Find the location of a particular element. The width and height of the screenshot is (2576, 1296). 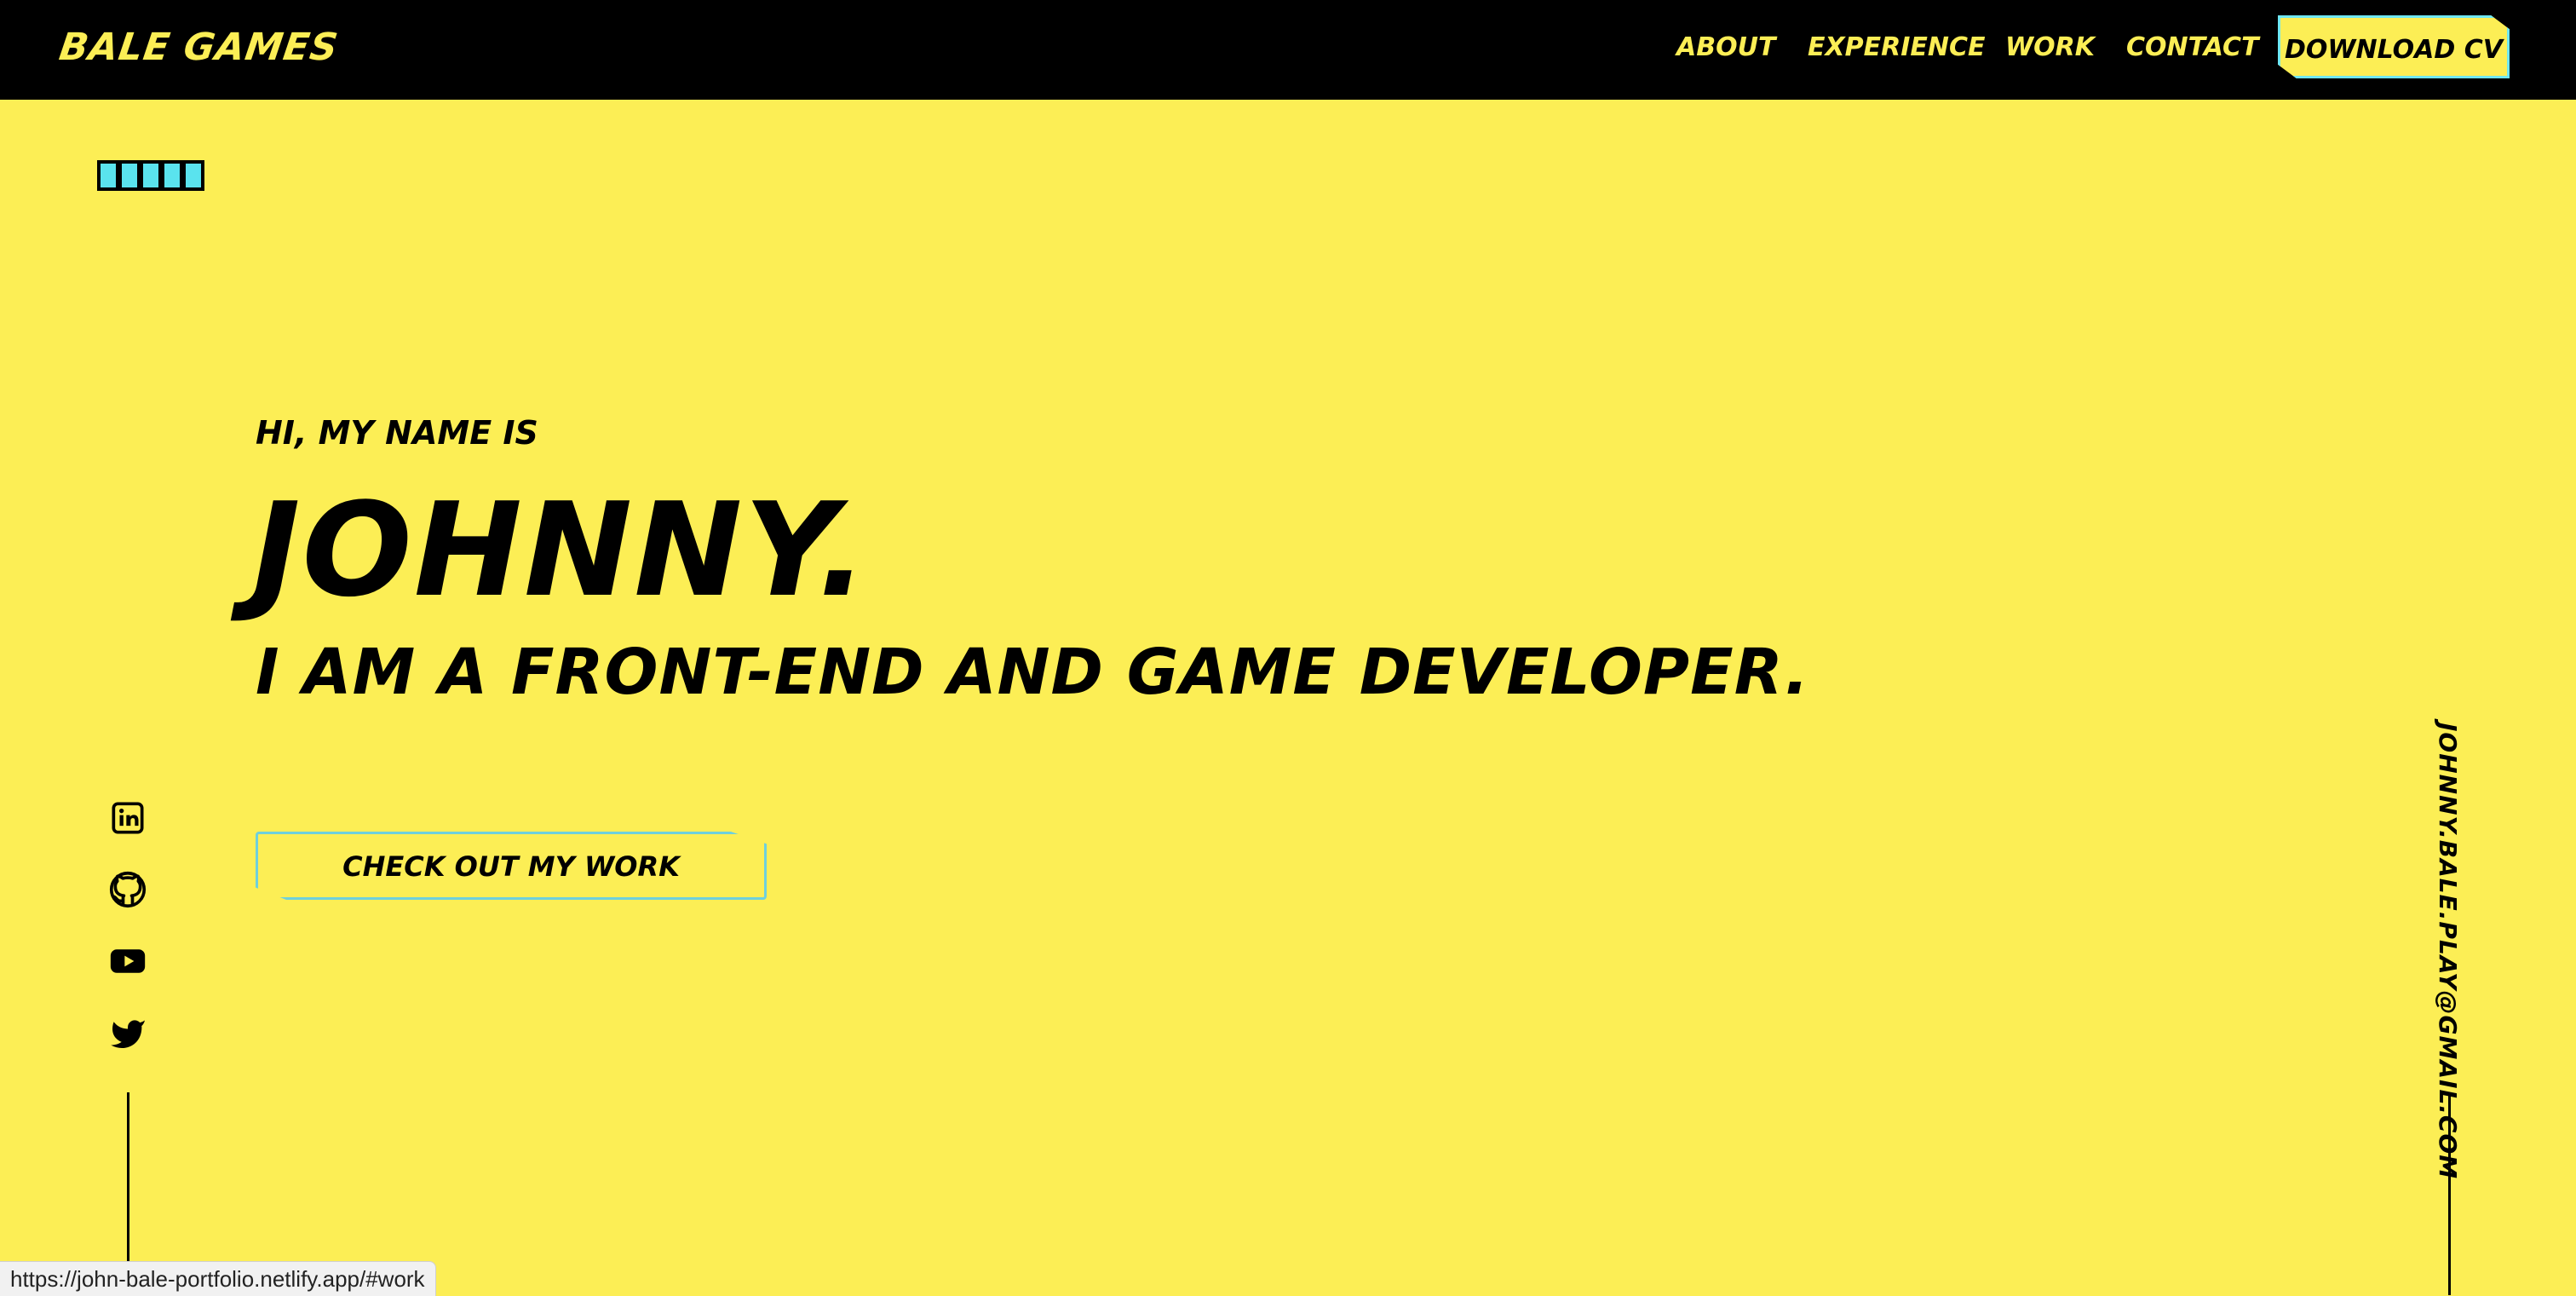

hero-name: JOHNNY. is located at coordinates (561, 550).